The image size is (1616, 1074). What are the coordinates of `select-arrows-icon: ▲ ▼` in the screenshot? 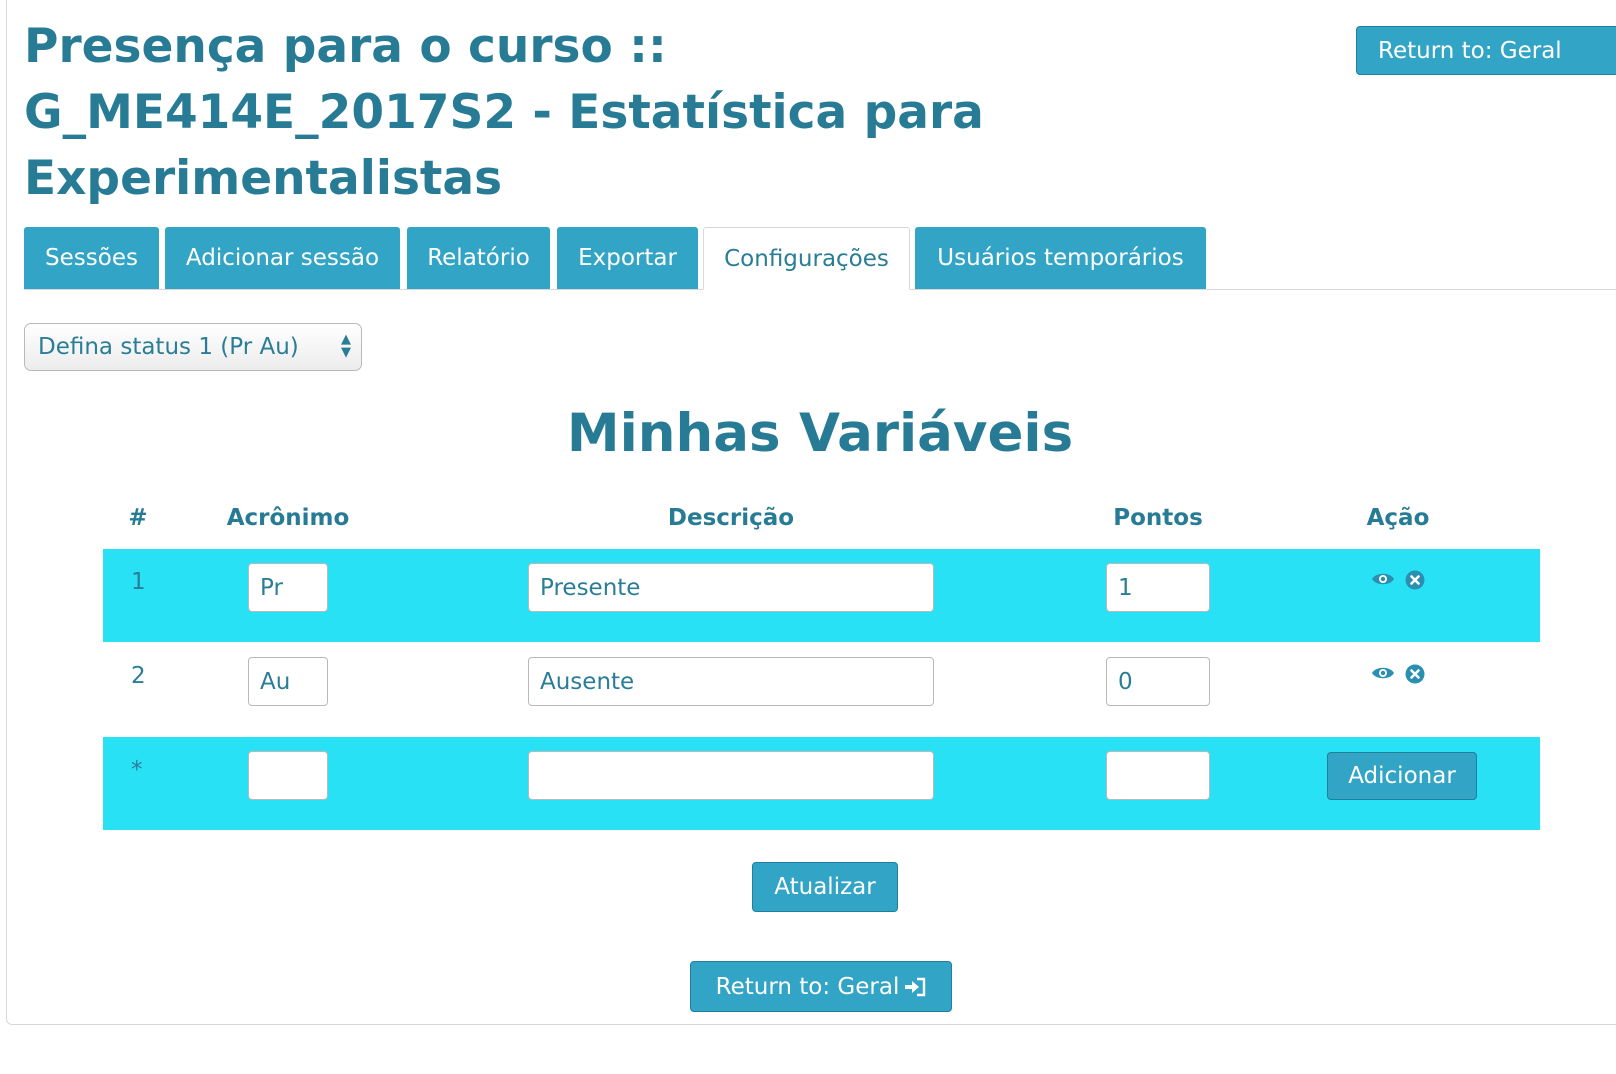 It's located at (346, 346).